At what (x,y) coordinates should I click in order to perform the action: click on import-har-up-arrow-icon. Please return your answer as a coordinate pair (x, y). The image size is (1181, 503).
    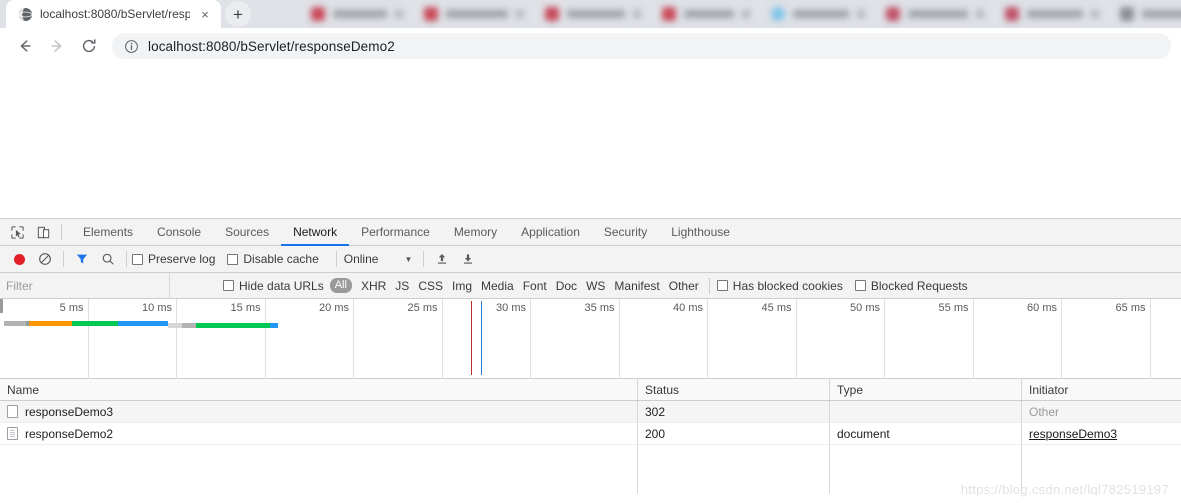
    Looking at the image, I should click on (442, 259).